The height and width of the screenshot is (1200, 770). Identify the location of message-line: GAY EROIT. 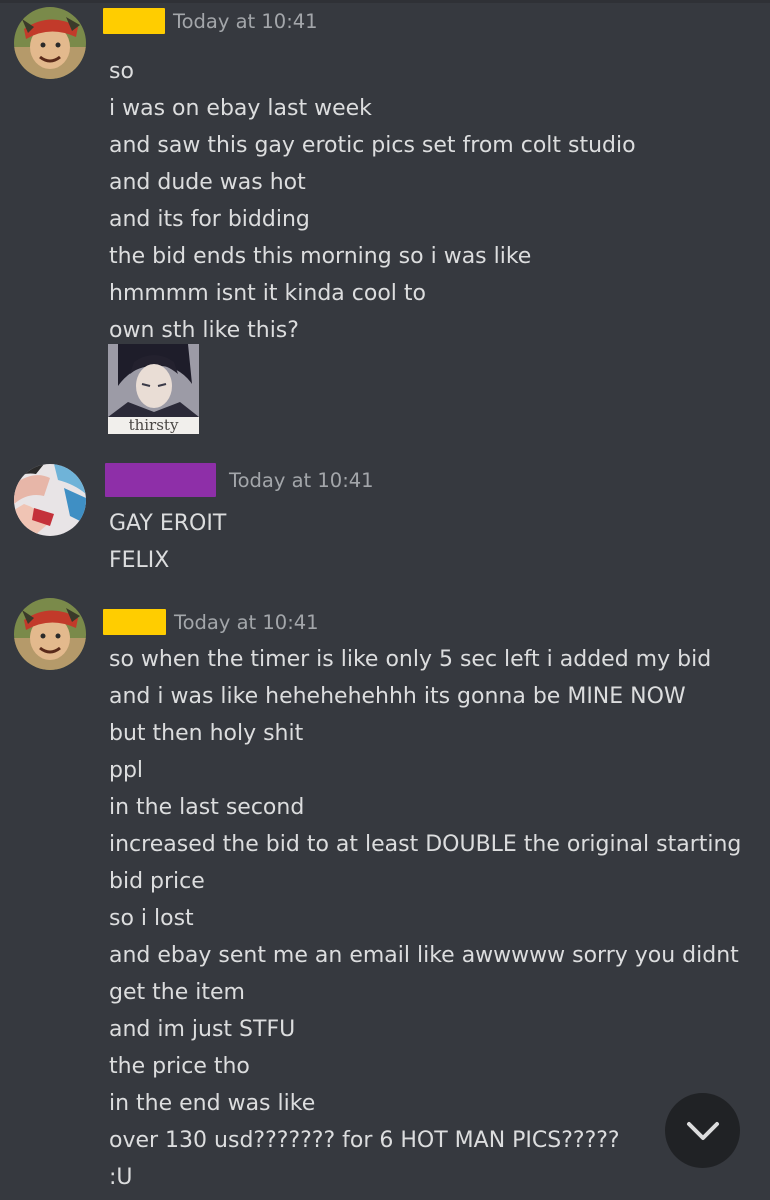
(168, 523).